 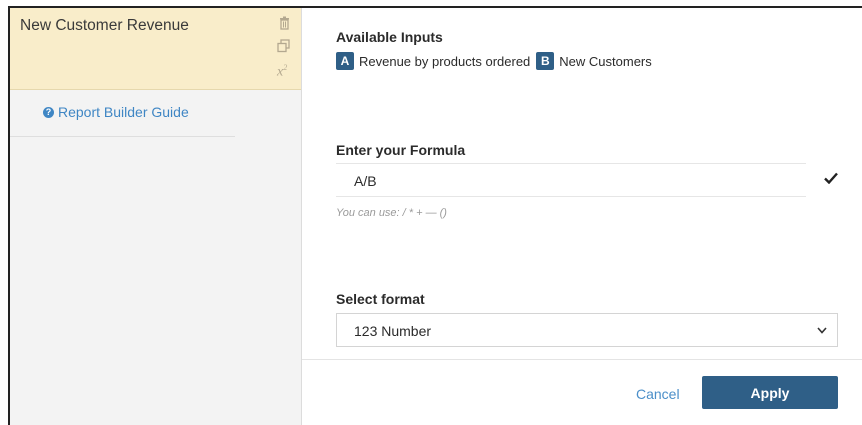 What do you see at coordinates (104, 25) in the screenshot?
I see `metric-title: New Customer Revenue` at bounding box center [104, 25].